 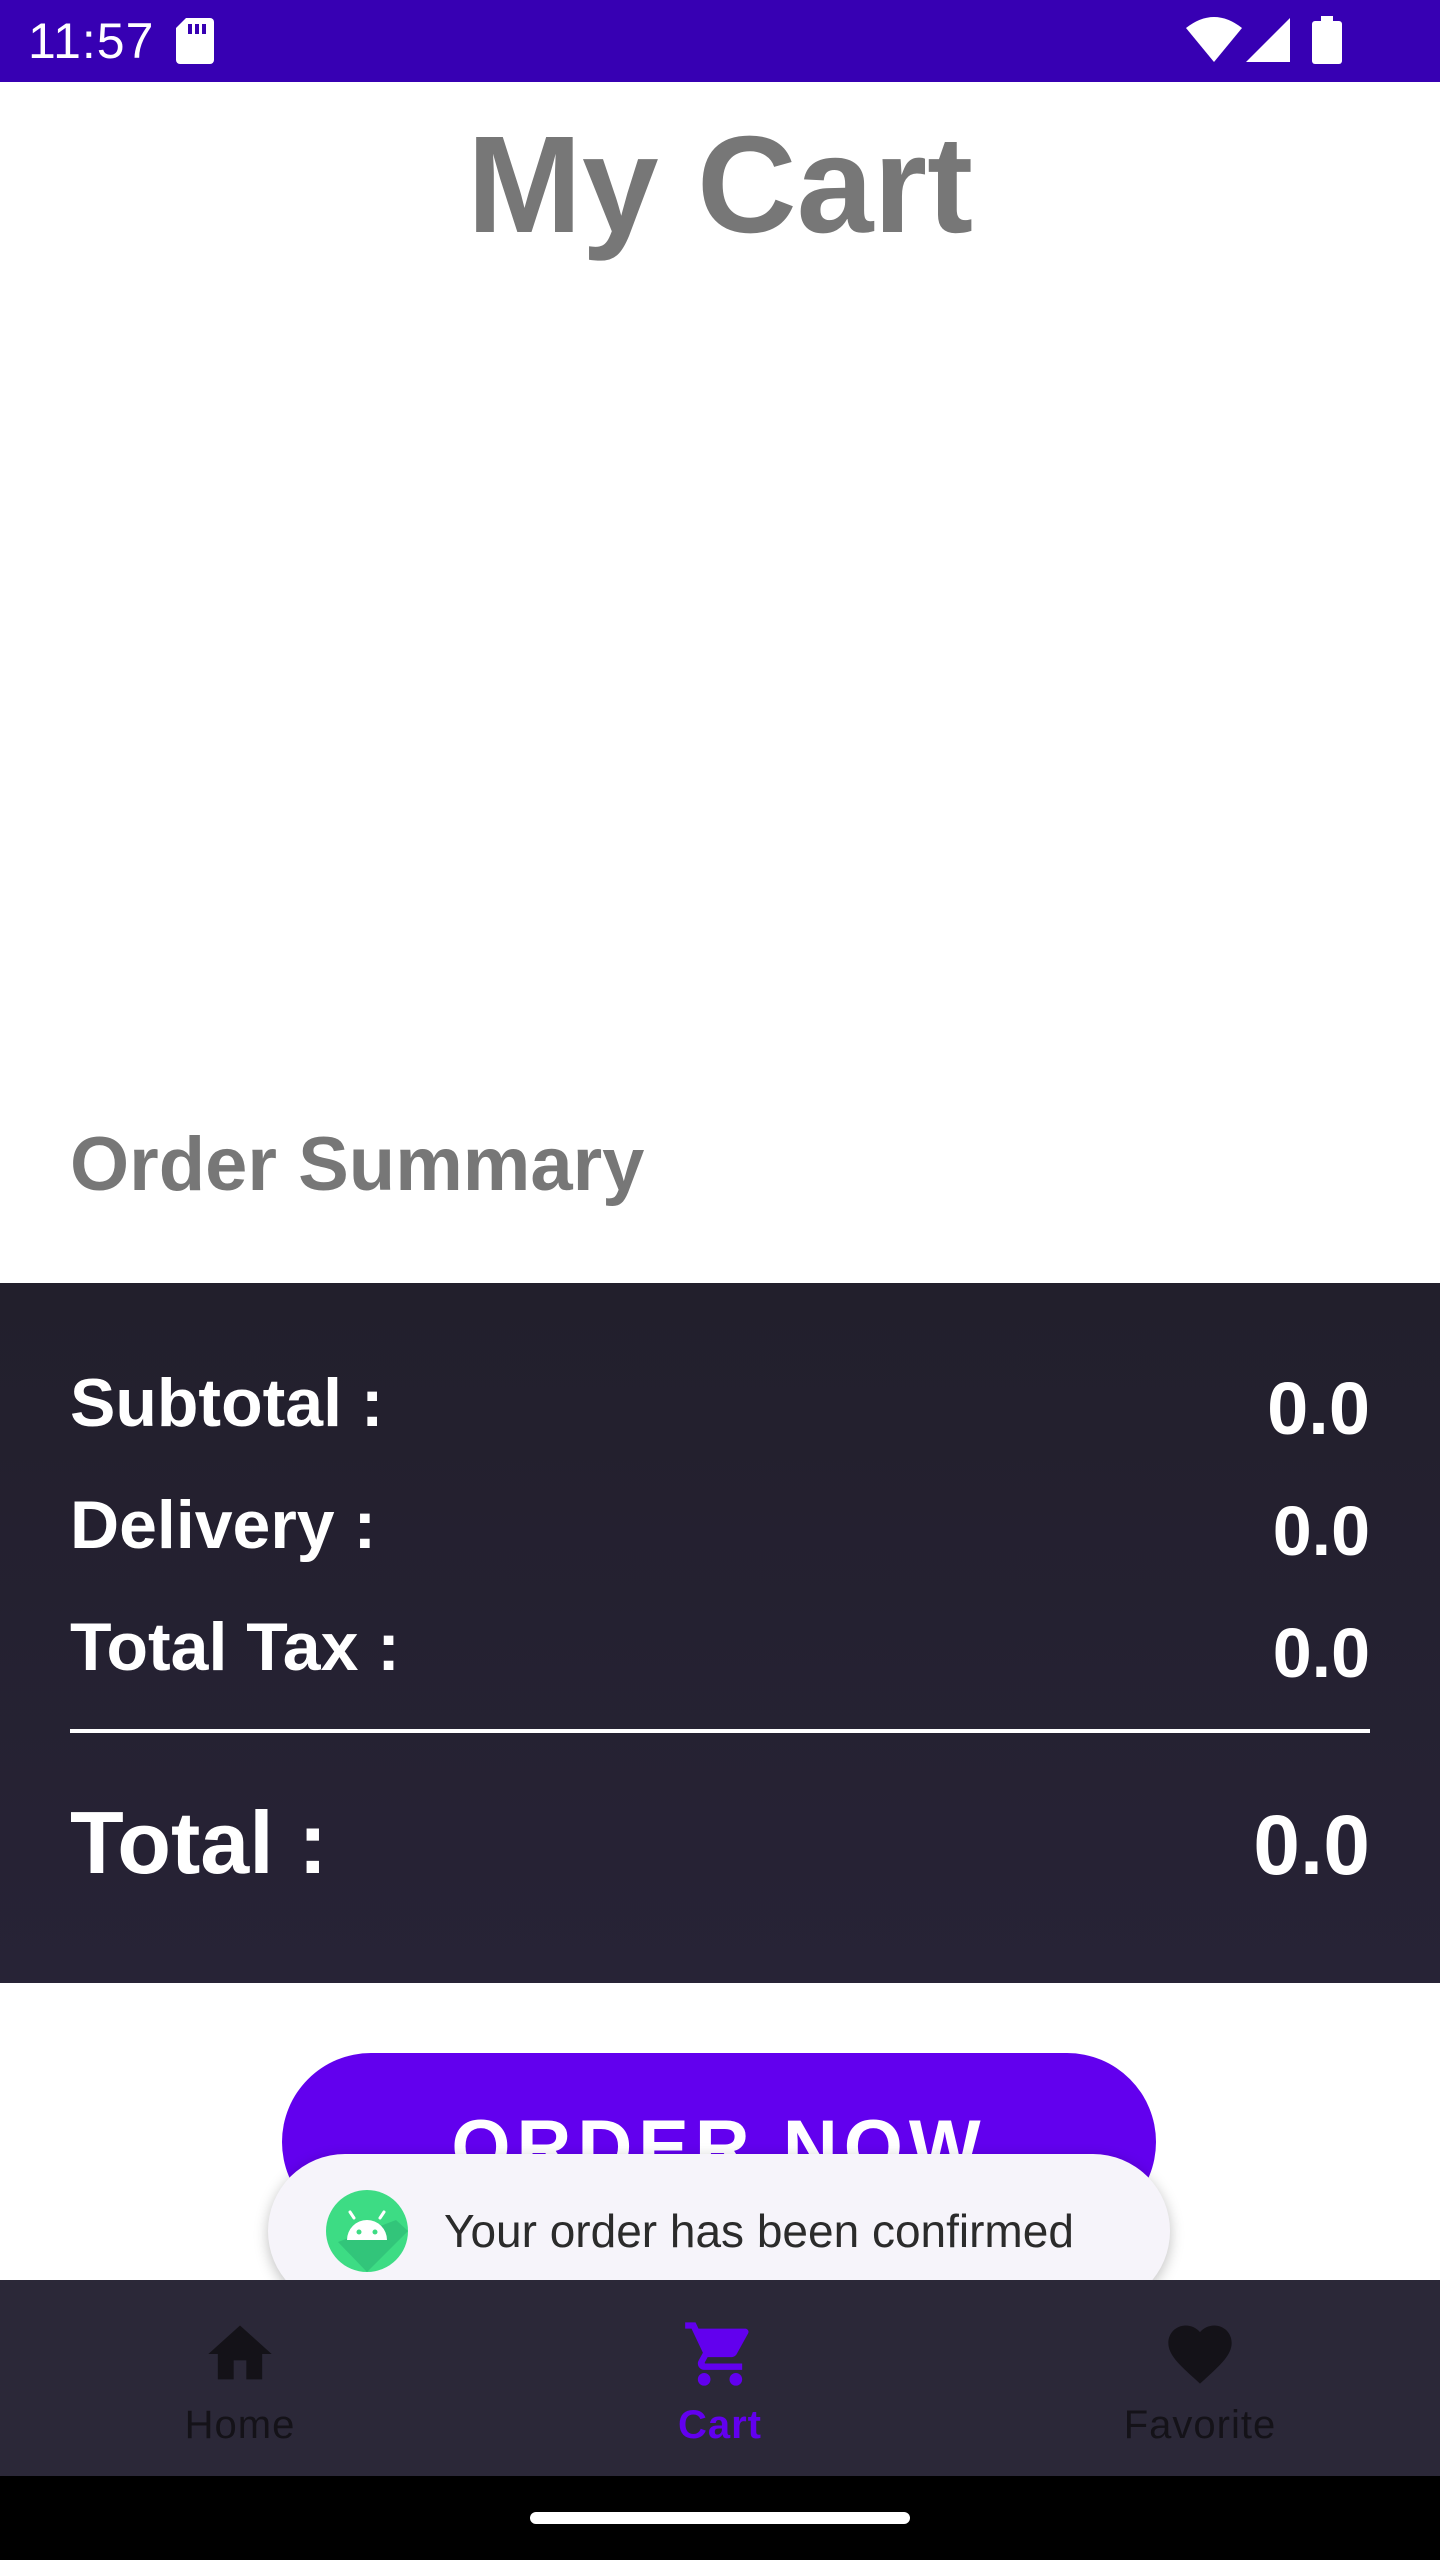 What do you see at coordinates (235, 1647) in the screenshot?
I see `total-tax-label: Total Tax :` at bounding box center [235, 1647].